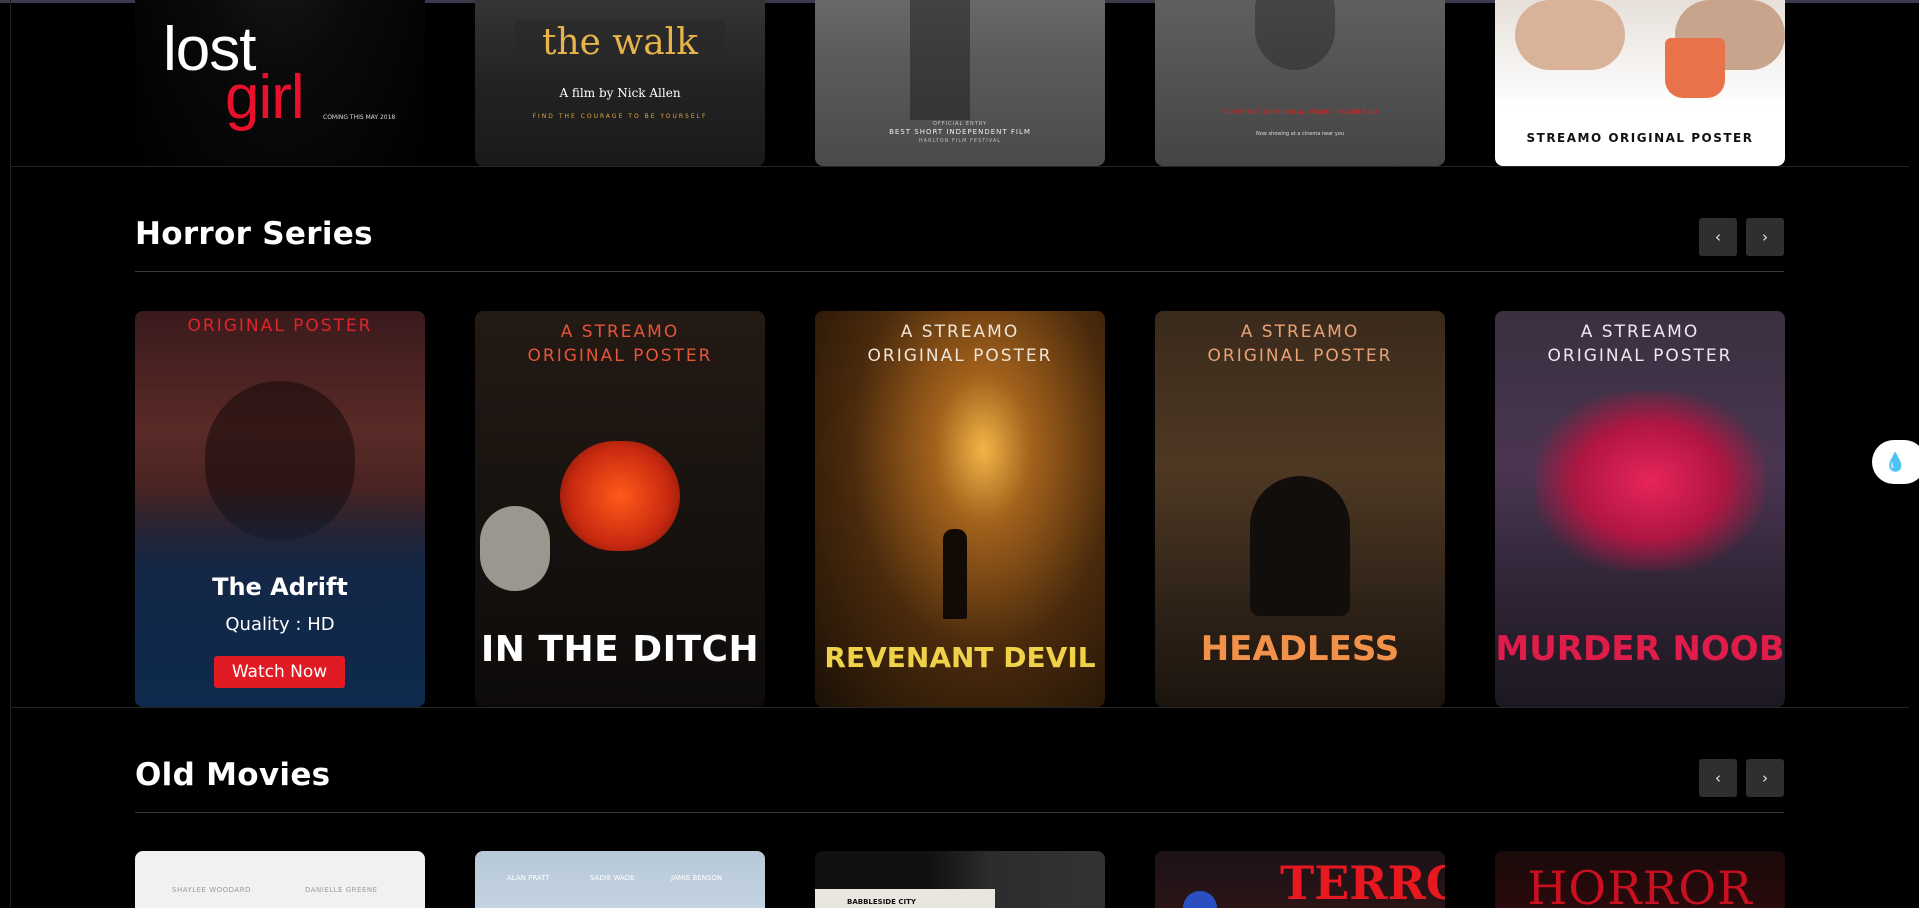 The width and height of the screenshot is (1919, 908). I want to click on poster-tagline: Now showing at a cinema near you, so click(1300, 134).